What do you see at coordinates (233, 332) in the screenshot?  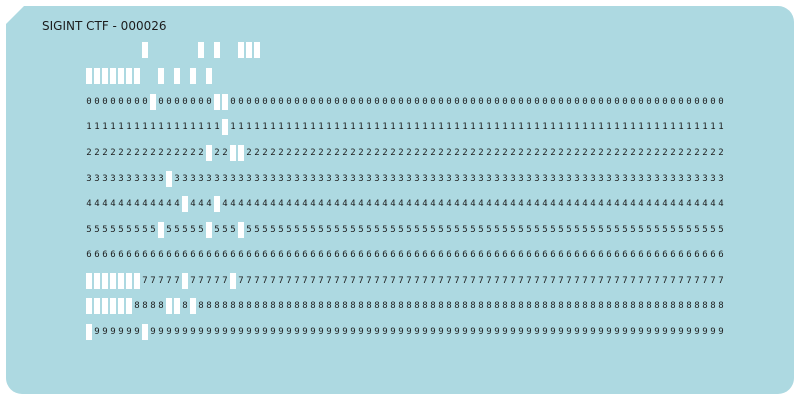 I see `digit-9-col-19: 9` at bounding box center [233, 332].